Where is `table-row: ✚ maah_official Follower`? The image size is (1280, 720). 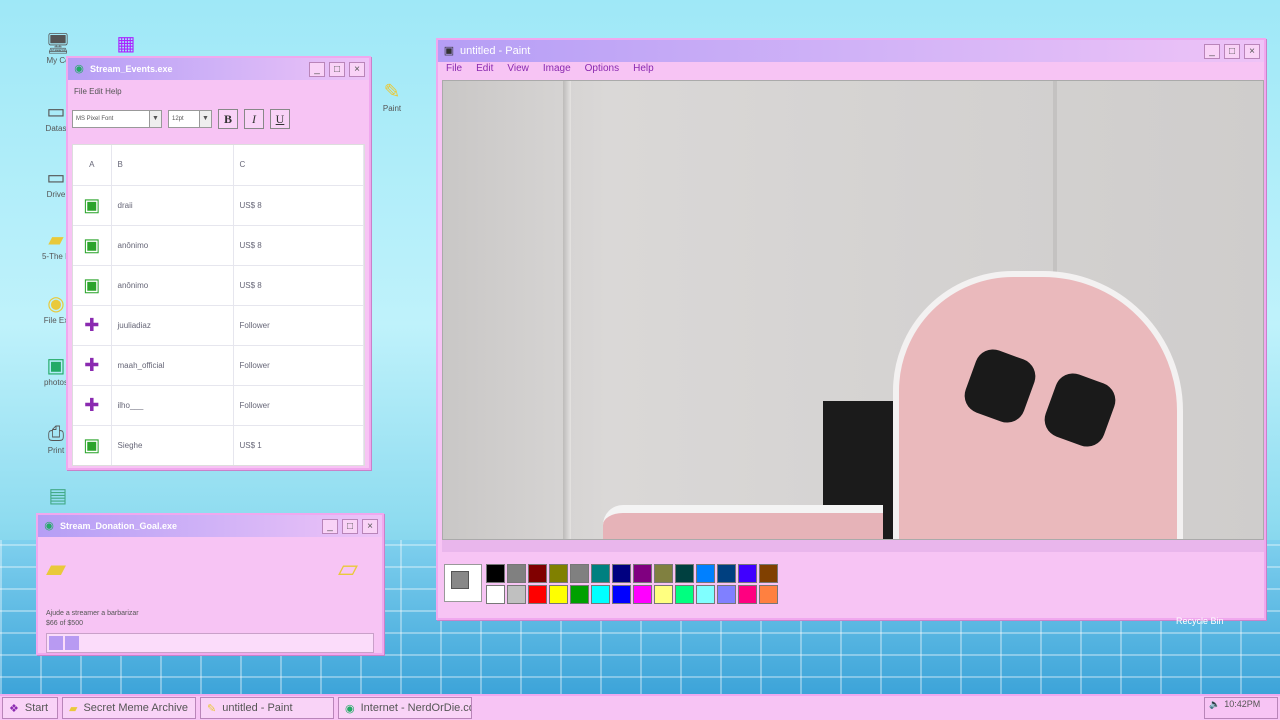
table-row: ✚ maah_official Follower is located at coordinates (218, 365).